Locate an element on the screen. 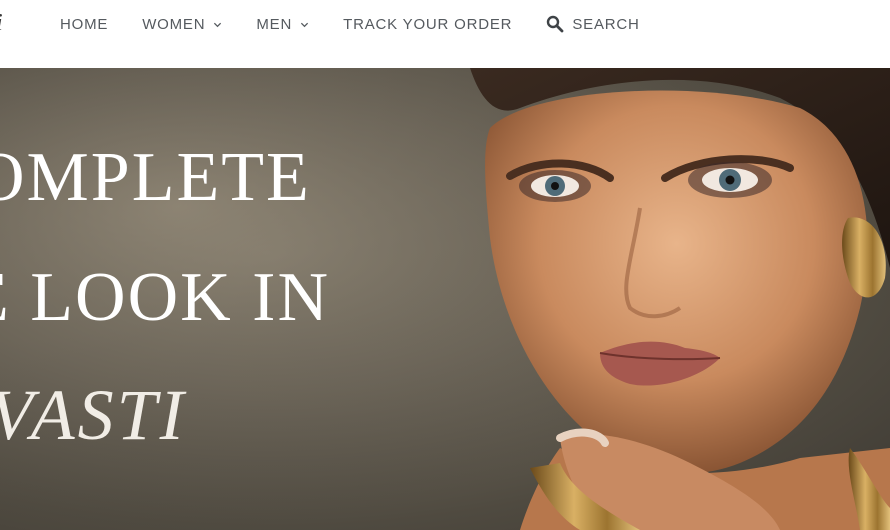 Image resolution: width=890 pixels, height=530 pixels. nav-home: HOME is located at coordinates (84, 24).